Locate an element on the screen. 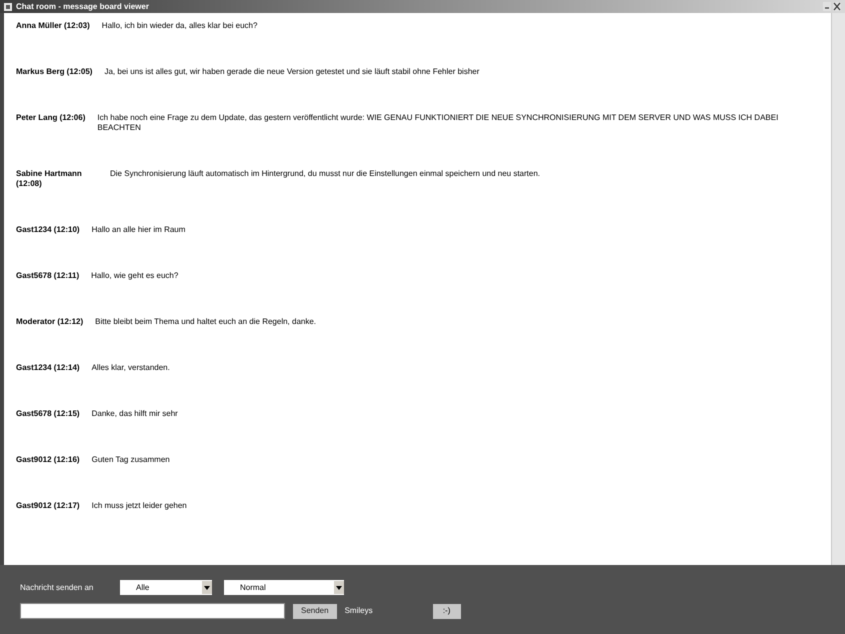 This screenshot has height=634, width=845. message-text: Ich habe noch eine Frage zu dem Update, das gestern veröffentlicht wurde: WIE GENAU FUNKTIONIERT DIE NEUE SYNCHRONISIERUNG MIT DEM SERVER UND WAS MUSS ICH DABEI BEACHTEN is located at coordinates (438, 123).